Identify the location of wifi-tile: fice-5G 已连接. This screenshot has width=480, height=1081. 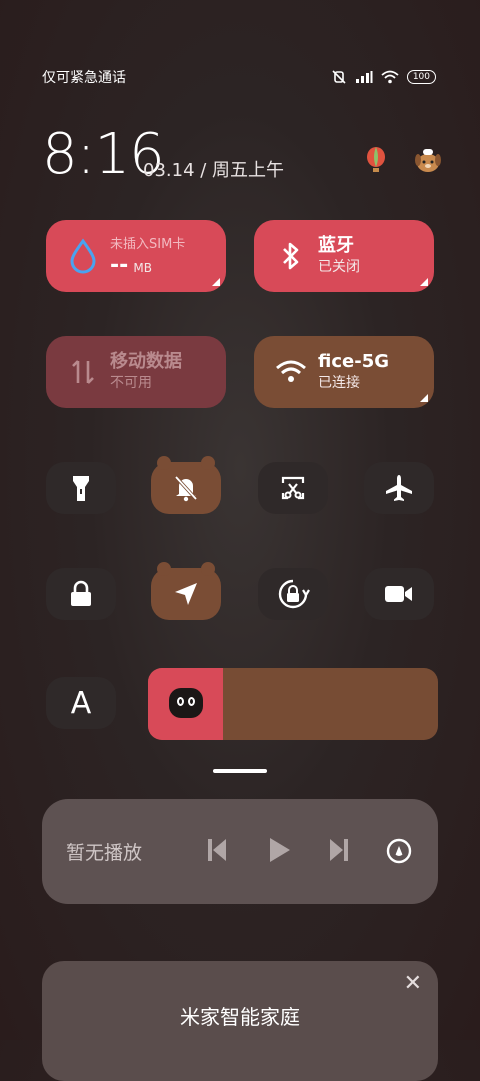
(344, 372).